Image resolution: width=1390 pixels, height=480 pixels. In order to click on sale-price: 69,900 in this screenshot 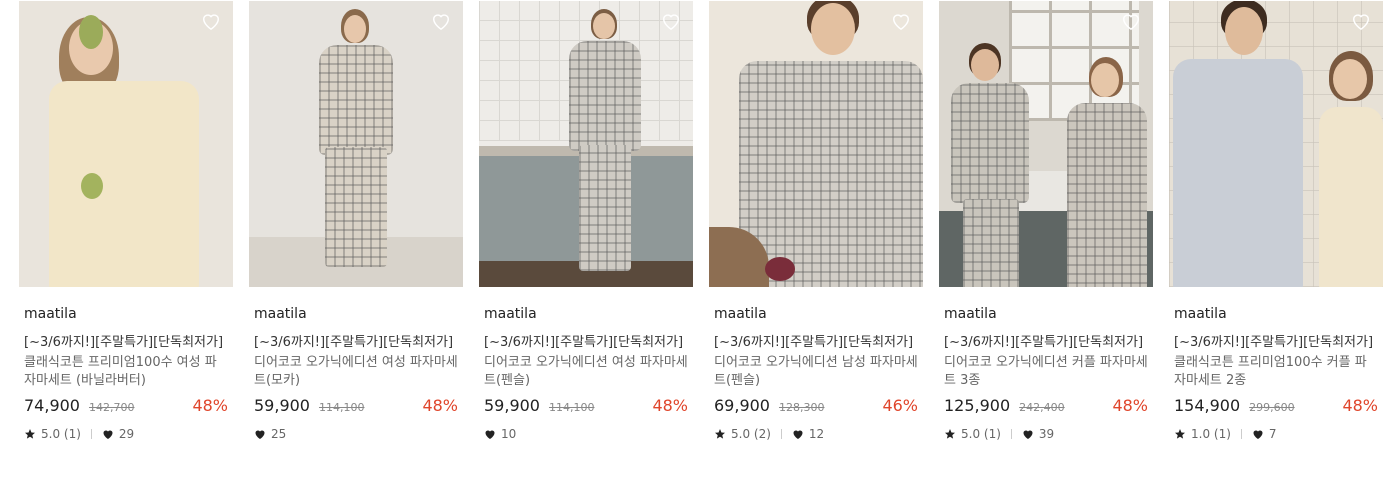, I will do `click(742, 405)`.